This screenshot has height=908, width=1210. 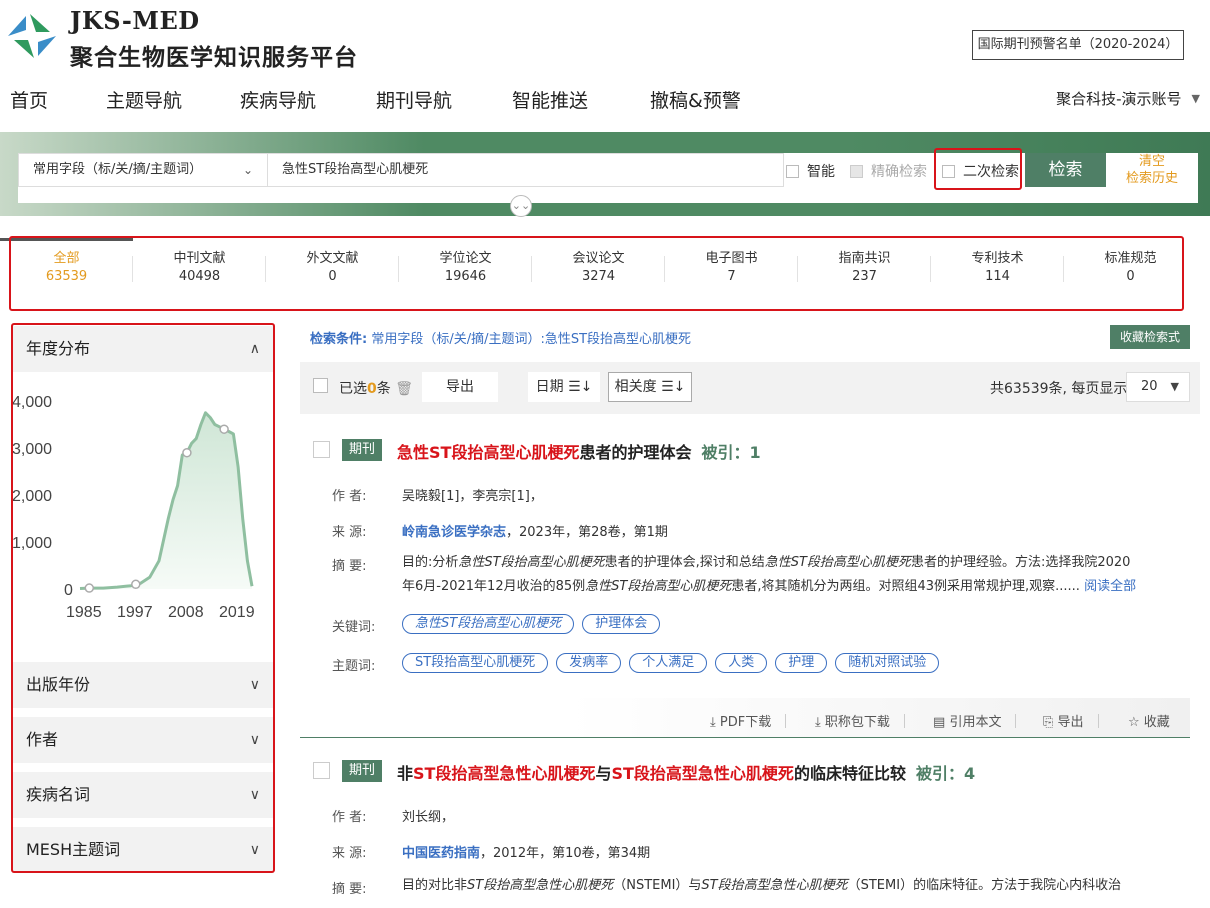 What do you see at coordinates (143, 598) in the screenshot?
I see `highlight-box-sidebar` at bounding box center [143, 598].